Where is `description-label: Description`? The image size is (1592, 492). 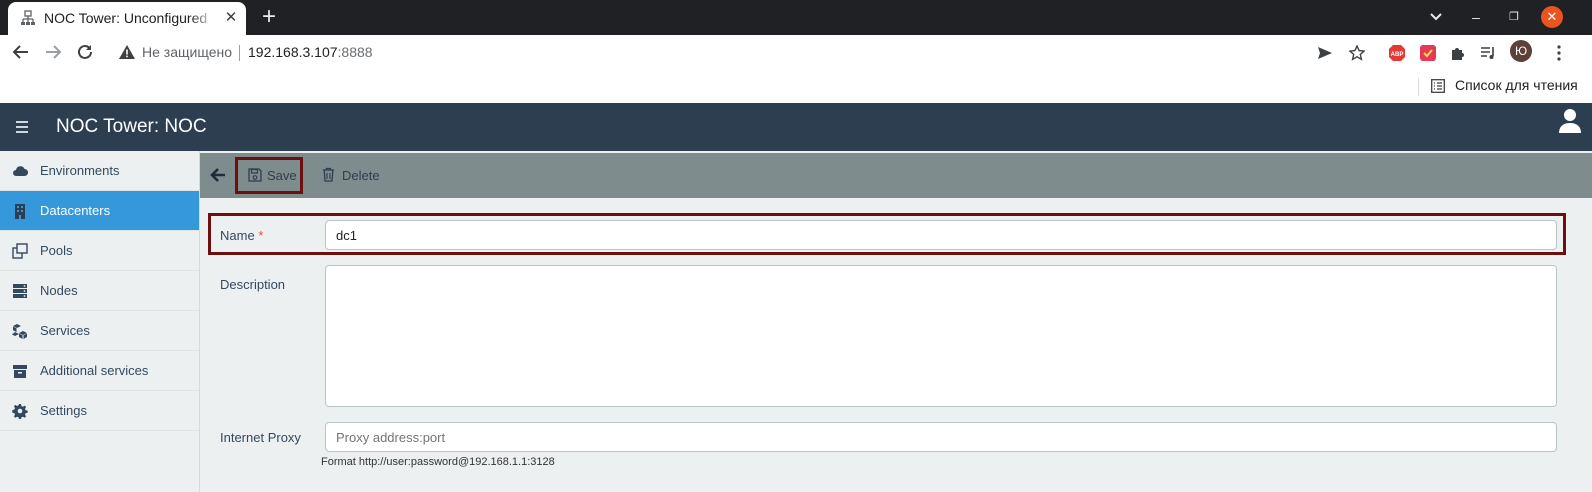 description-label: Description is located at coordinates (253, 284).